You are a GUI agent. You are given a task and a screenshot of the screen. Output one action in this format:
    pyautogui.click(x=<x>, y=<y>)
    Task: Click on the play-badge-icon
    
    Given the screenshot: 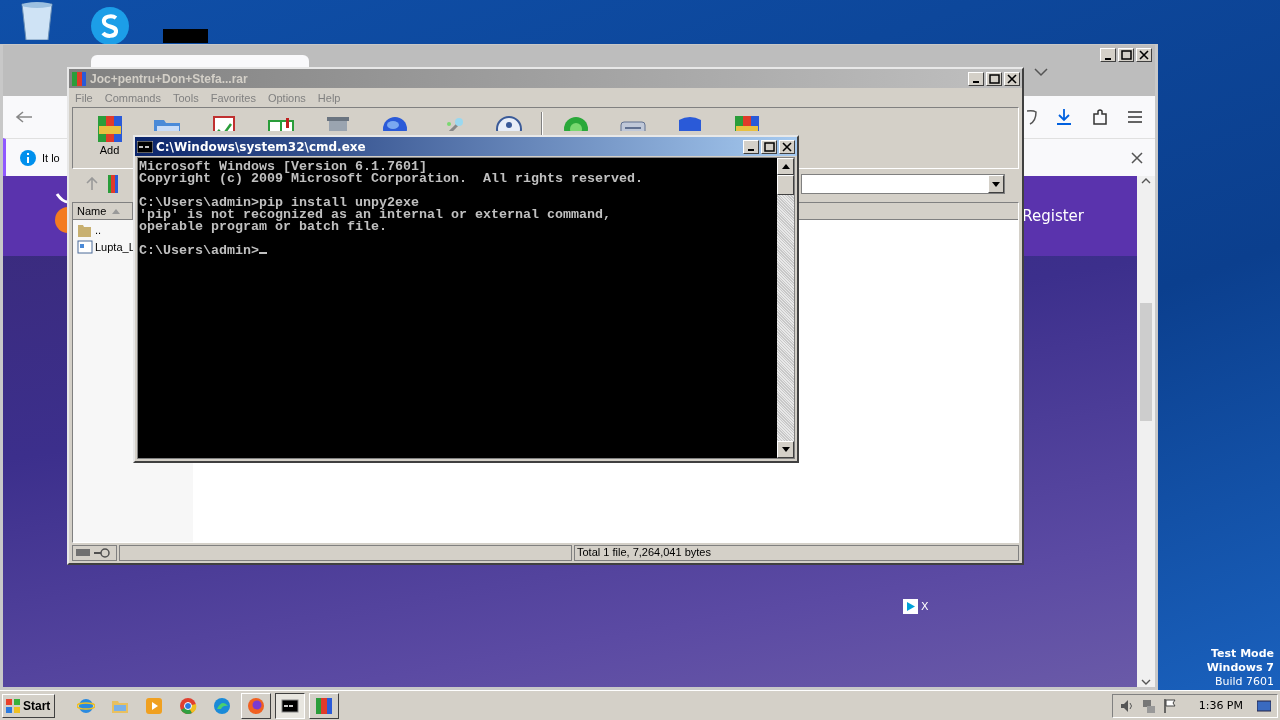 What is the action you would take?
    pyautogui.click(x=910, y=606)
    